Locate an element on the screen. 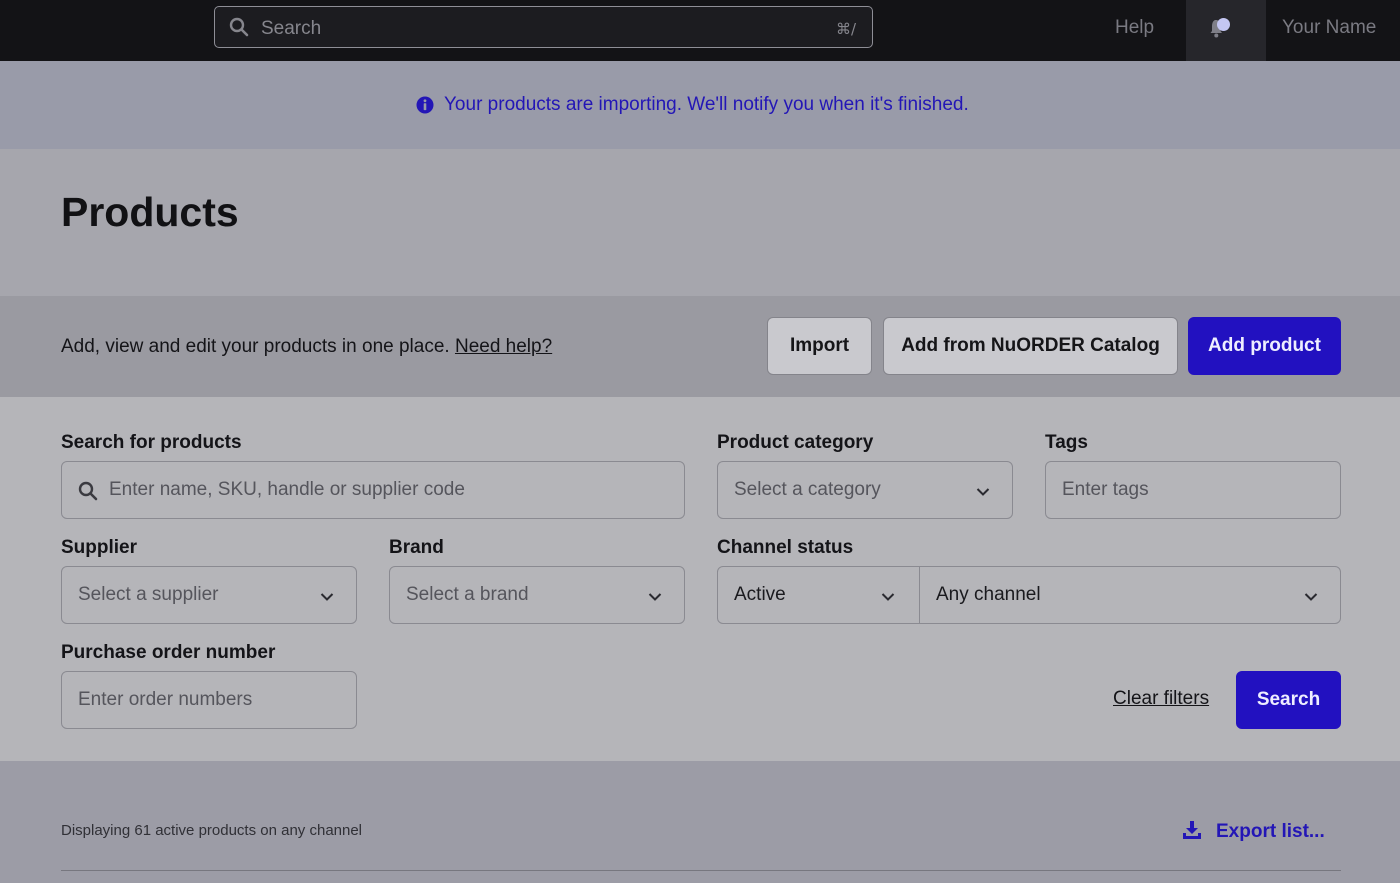  supplier-label: Supplier is located at coordinates (99, 547).